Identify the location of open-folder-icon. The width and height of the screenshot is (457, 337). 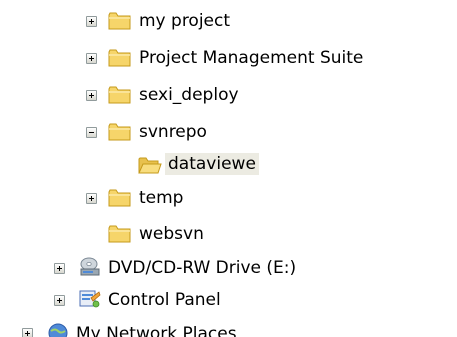
(150, 165).